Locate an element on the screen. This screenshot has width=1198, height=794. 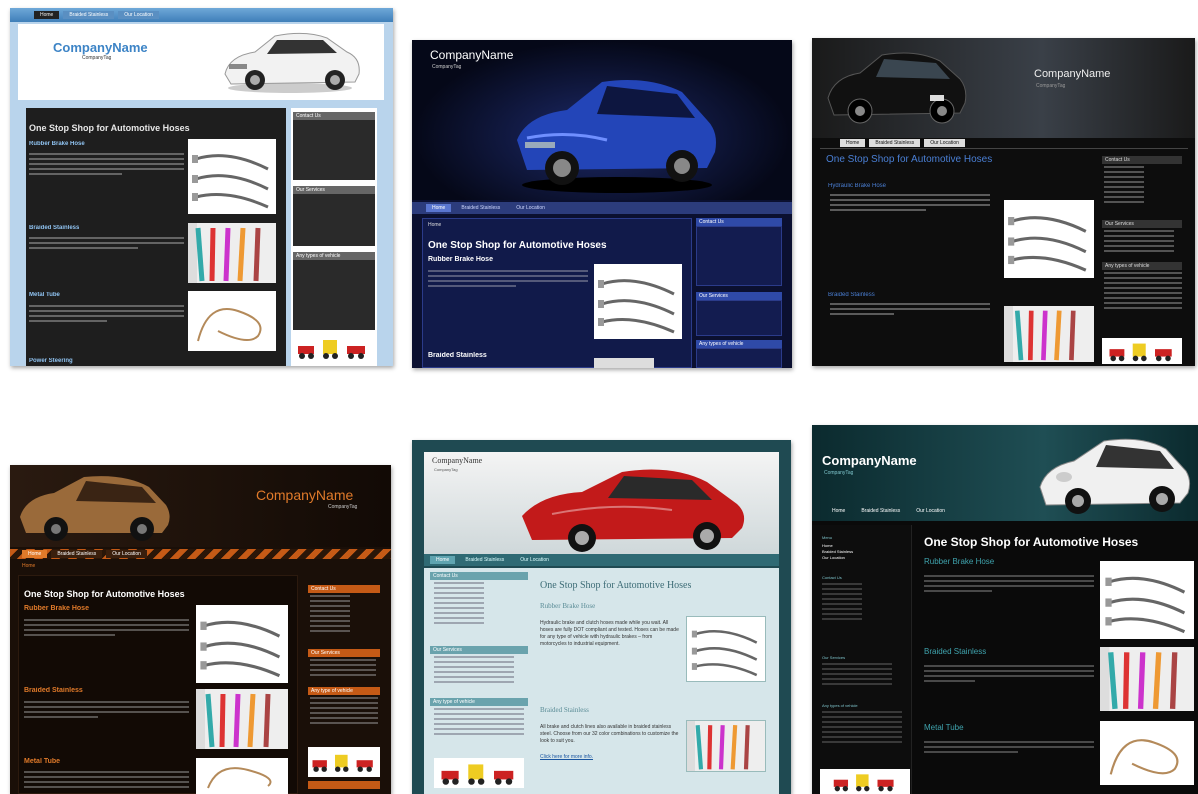
t1-company-tag: CompanyTag is located at coordinates (97, 58).